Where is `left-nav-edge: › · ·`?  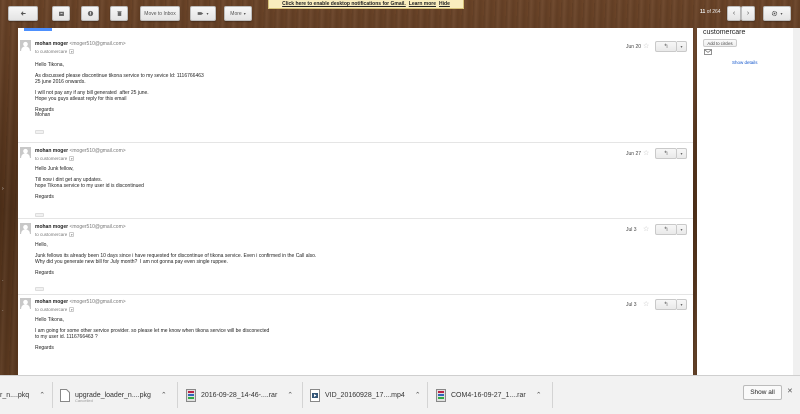 left-nav-edge: › · · is located at coordinates (9, 201).